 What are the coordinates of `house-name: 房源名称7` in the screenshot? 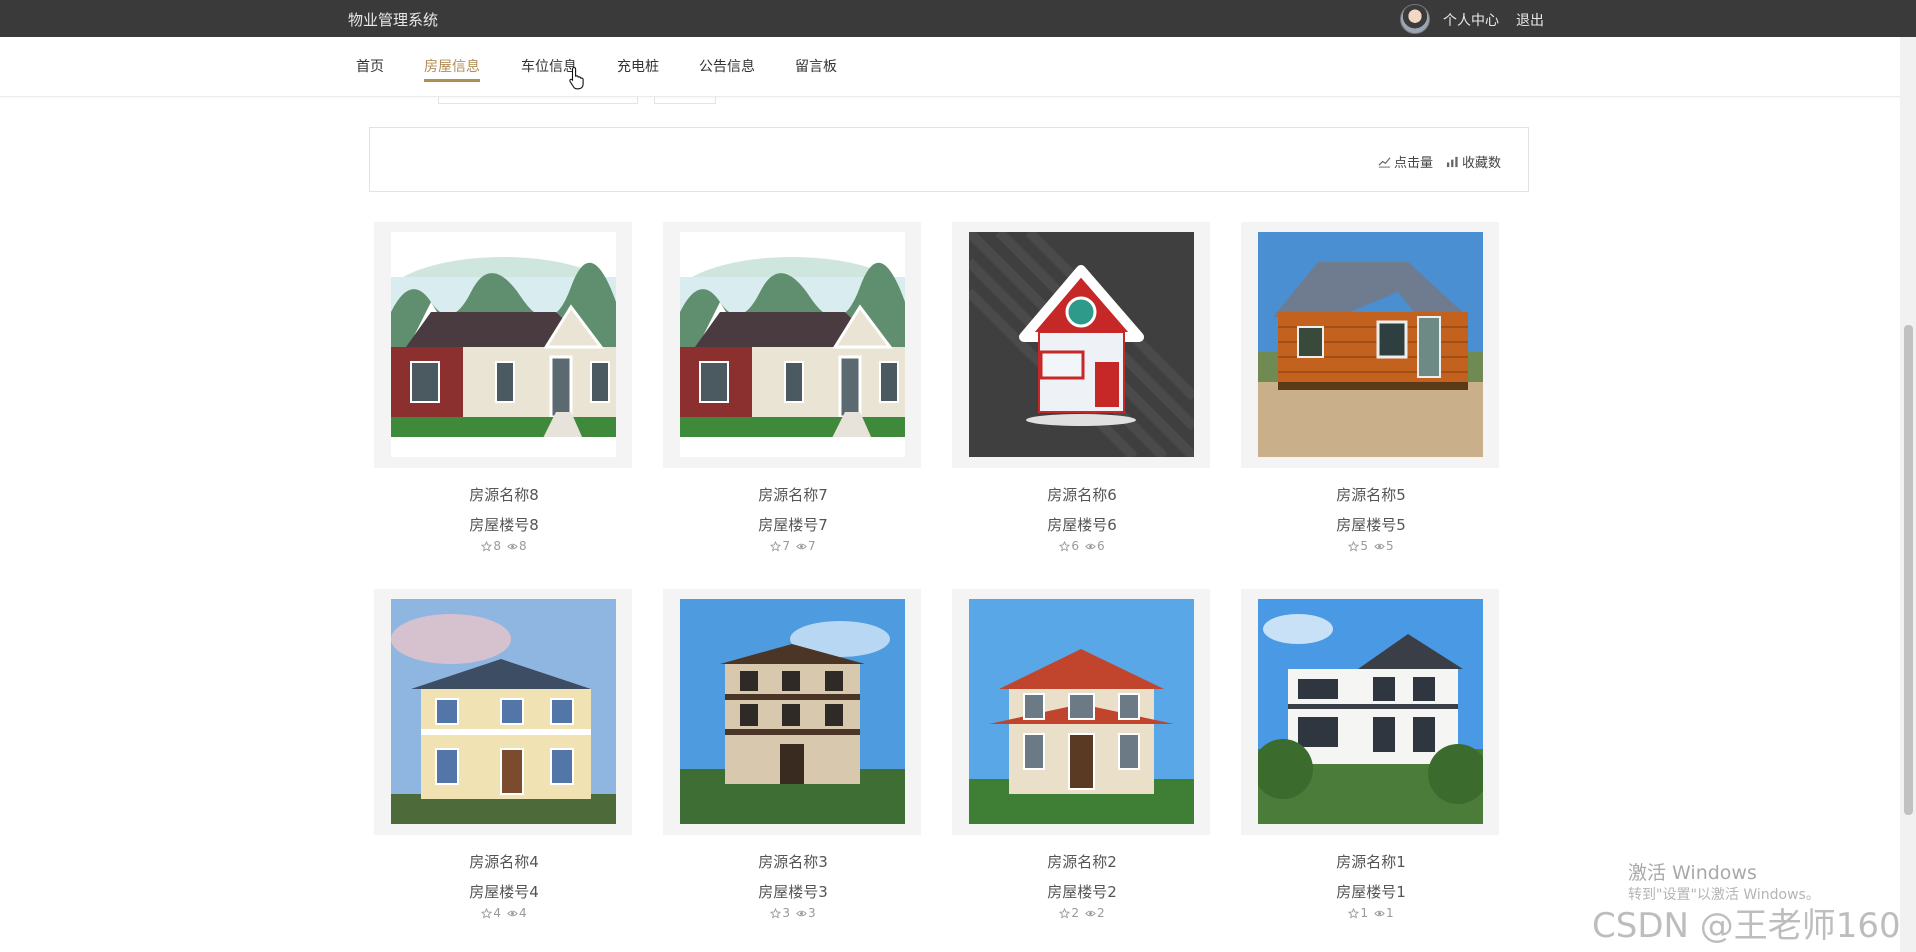 It's located at (793, 495).